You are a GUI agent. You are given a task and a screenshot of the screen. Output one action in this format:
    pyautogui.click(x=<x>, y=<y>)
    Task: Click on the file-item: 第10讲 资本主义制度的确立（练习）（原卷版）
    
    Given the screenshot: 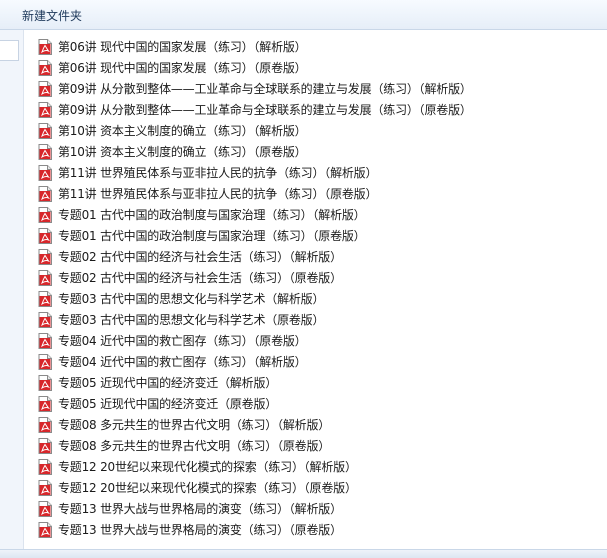 What is the action you would take?
    pyautogui.click(x=318, y=151)
    